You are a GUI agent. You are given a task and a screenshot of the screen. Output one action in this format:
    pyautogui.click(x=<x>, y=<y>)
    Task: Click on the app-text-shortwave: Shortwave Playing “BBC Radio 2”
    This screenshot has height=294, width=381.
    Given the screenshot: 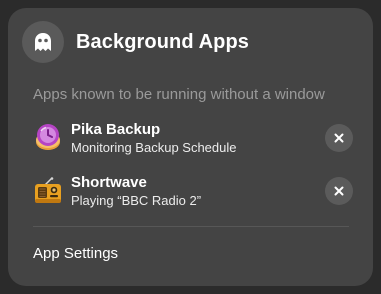 What is the action you would take?
    pyautogui.click(x=198, y=191)
    